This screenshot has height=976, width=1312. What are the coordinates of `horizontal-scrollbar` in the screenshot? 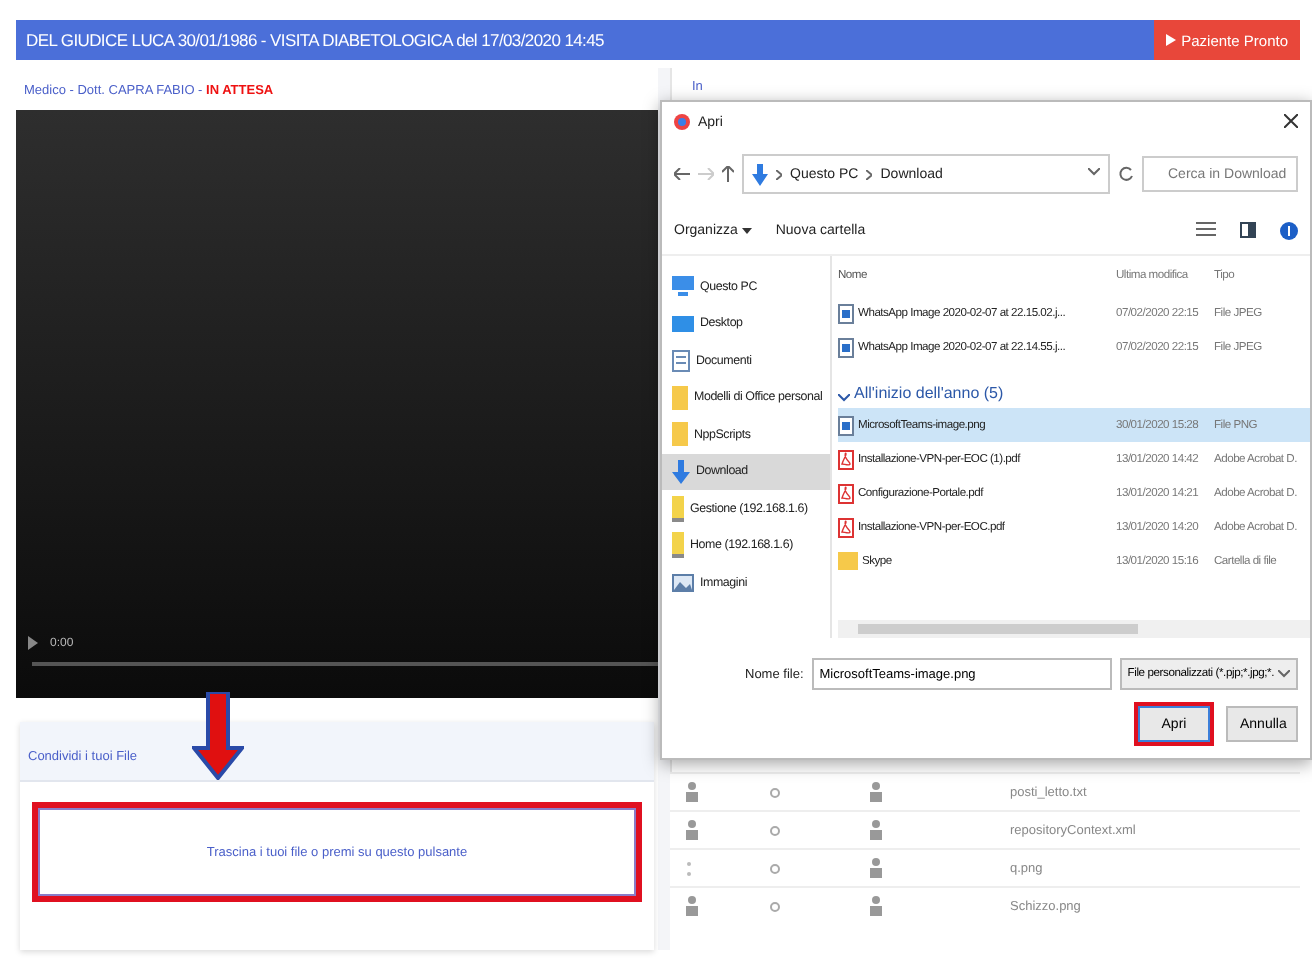 It's located at (1074, 629).